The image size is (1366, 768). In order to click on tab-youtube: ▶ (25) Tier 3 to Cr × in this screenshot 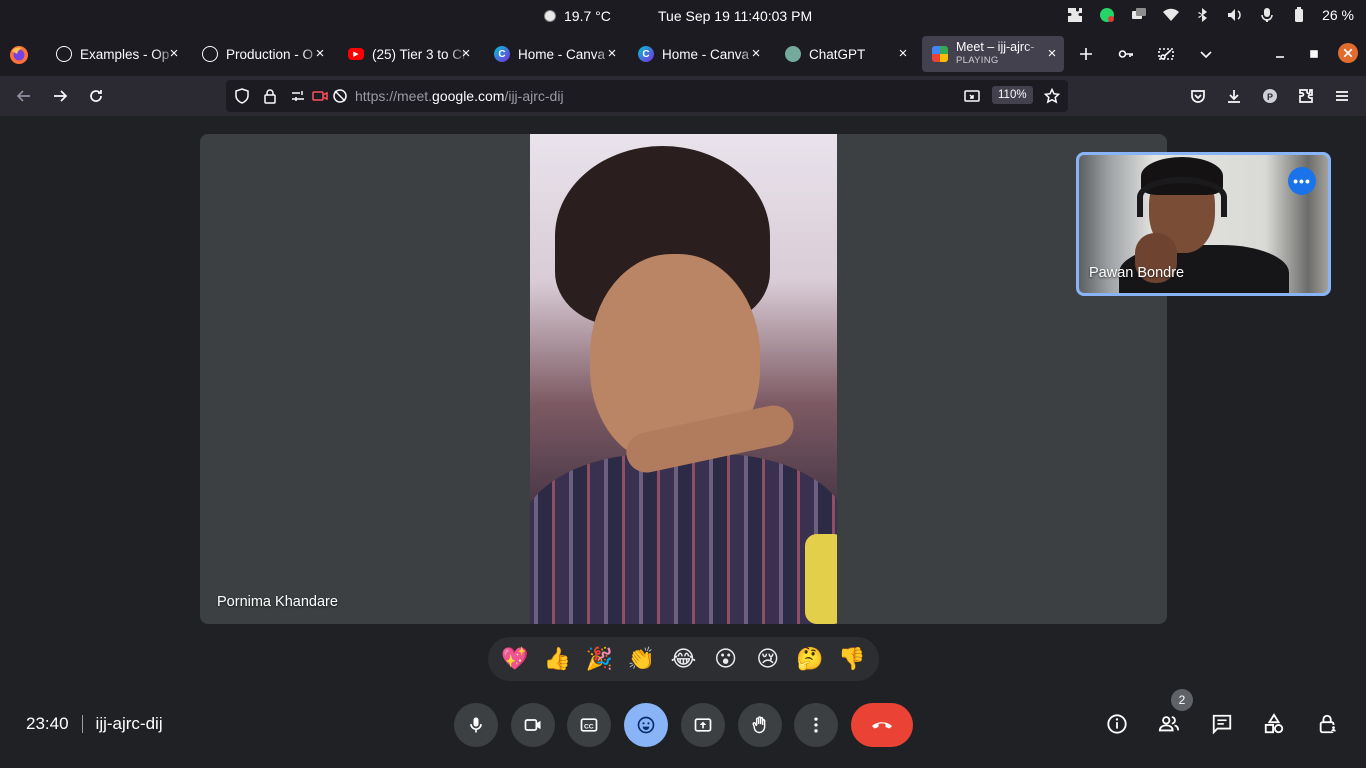, I will do `click(408, 54)`.